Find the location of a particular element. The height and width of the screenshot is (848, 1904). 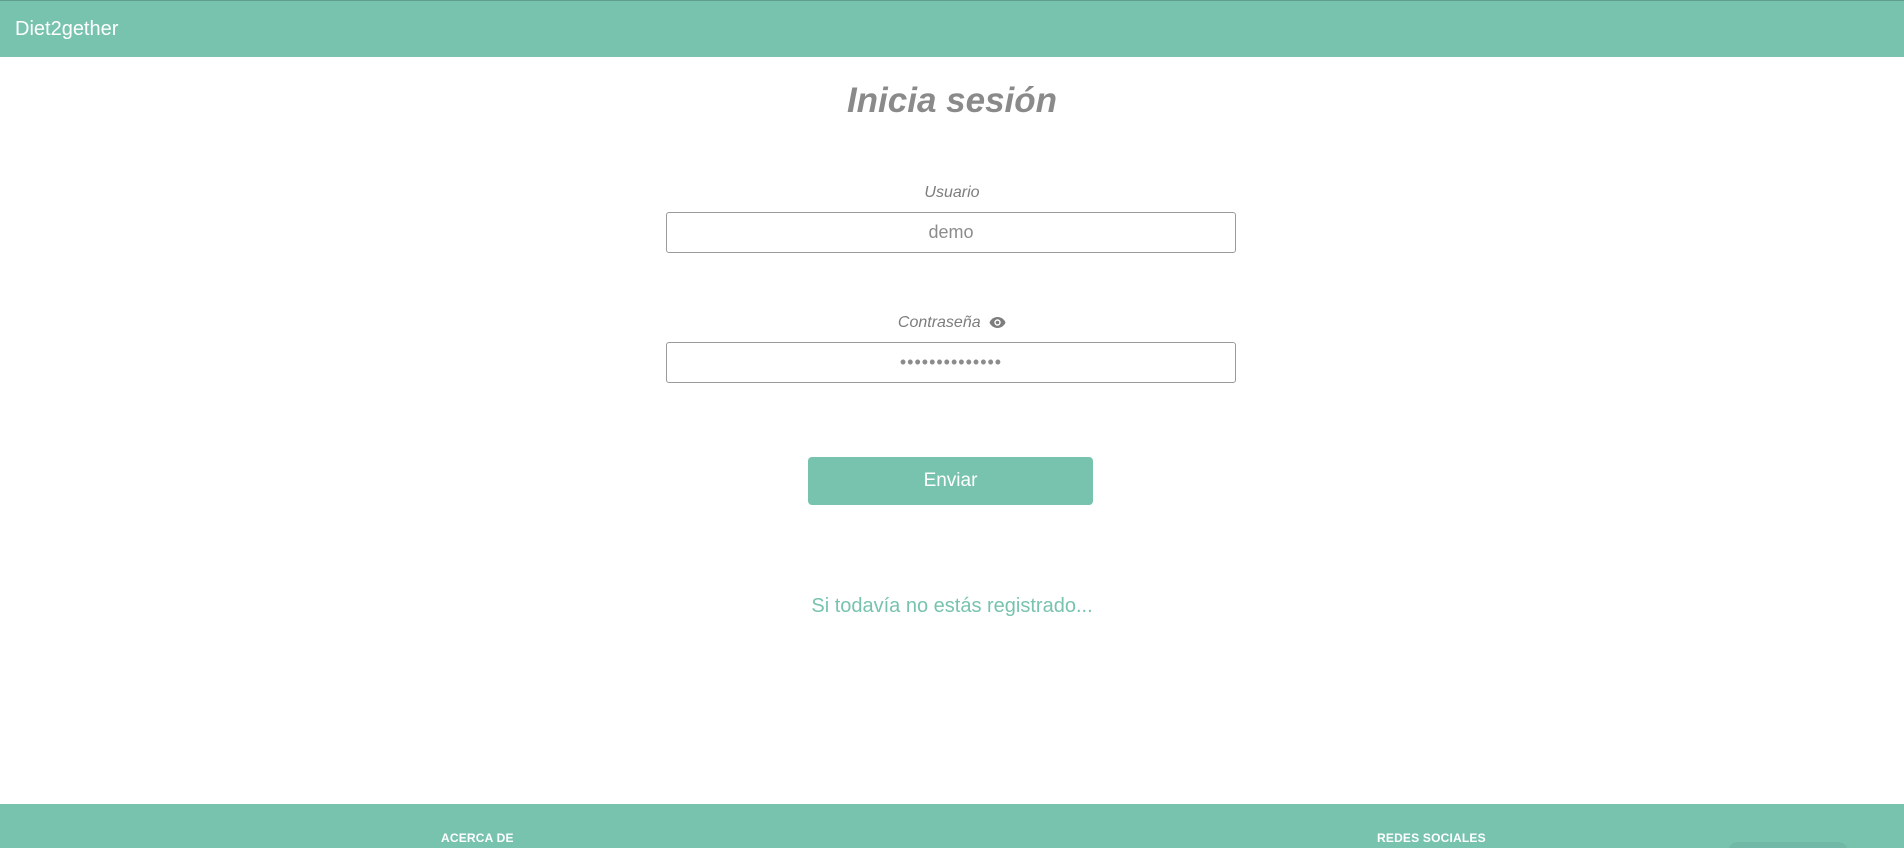

page-title: Inicia sesión is located at coordinates (952, 100).